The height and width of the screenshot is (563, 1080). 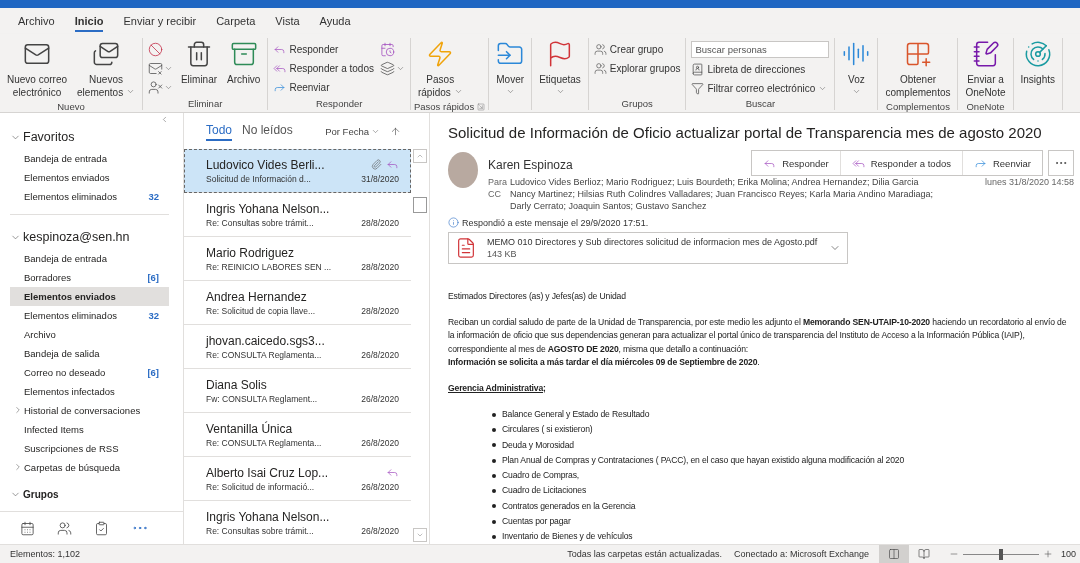 I want to click on folder-label: Correo no deseado, so click(x=65, y=372).